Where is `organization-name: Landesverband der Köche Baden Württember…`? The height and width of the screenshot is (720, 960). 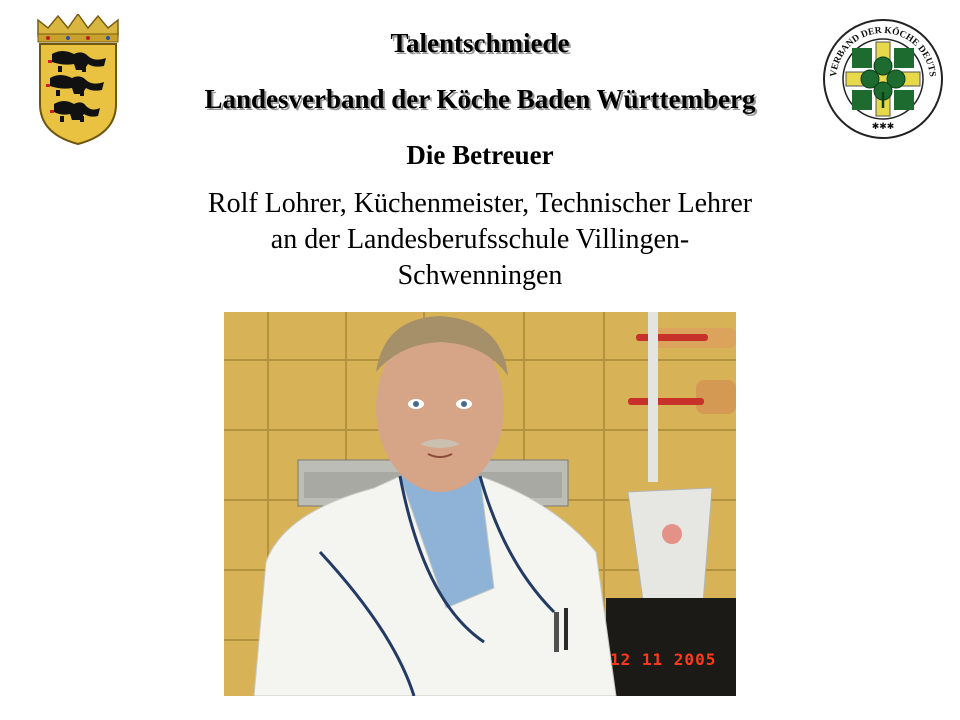 organization-name: Landesverband der Köche Baden Württember… is located at coordinates (480, 99).